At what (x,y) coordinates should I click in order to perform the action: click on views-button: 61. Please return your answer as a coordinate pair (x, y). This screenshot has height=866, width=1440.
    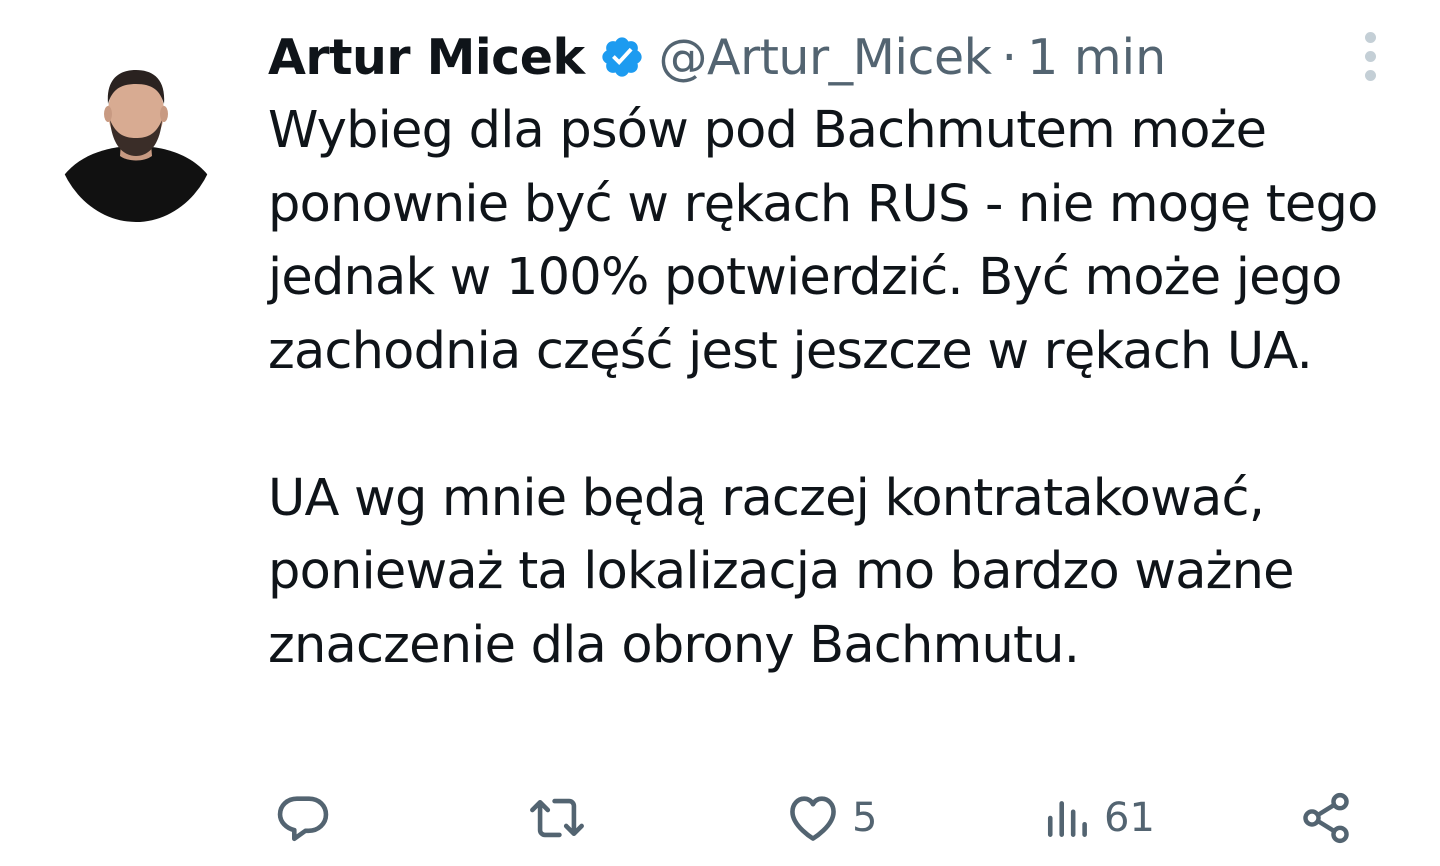
    Looking at the image, I should click on (1099, 818).